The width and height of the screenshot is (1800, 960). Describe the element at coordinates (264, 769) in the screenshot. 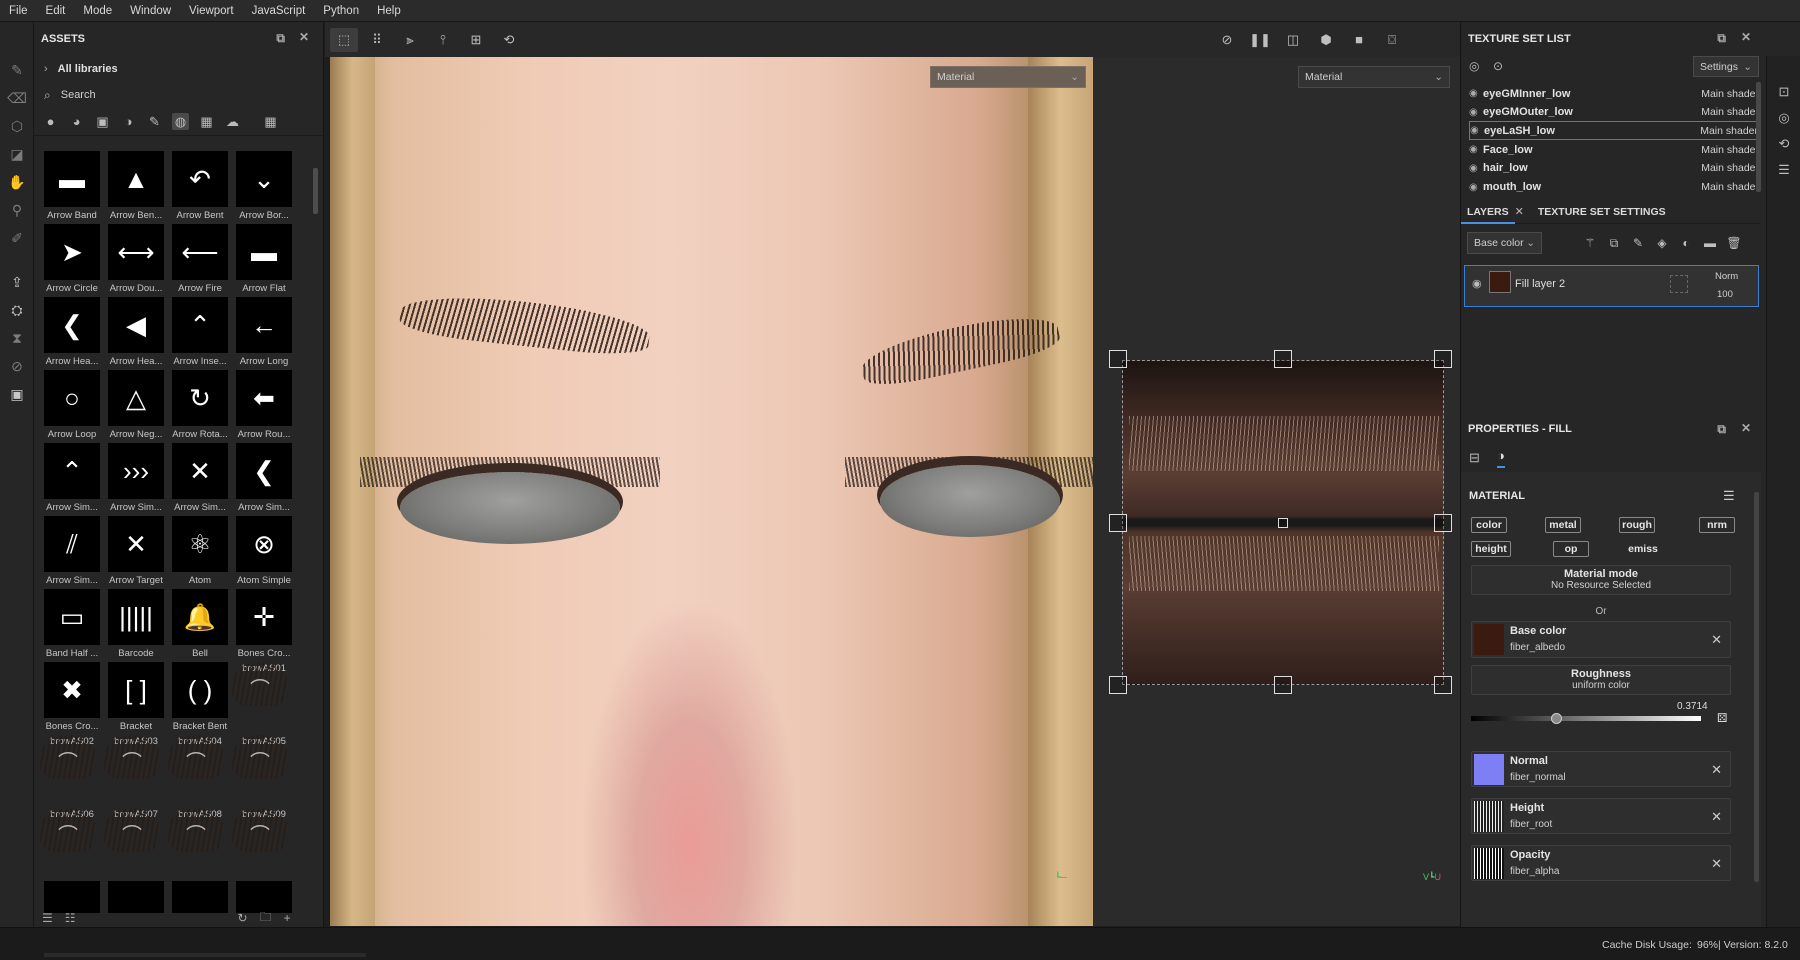

I see `asset-tile: ⌒browAS05` at that location.